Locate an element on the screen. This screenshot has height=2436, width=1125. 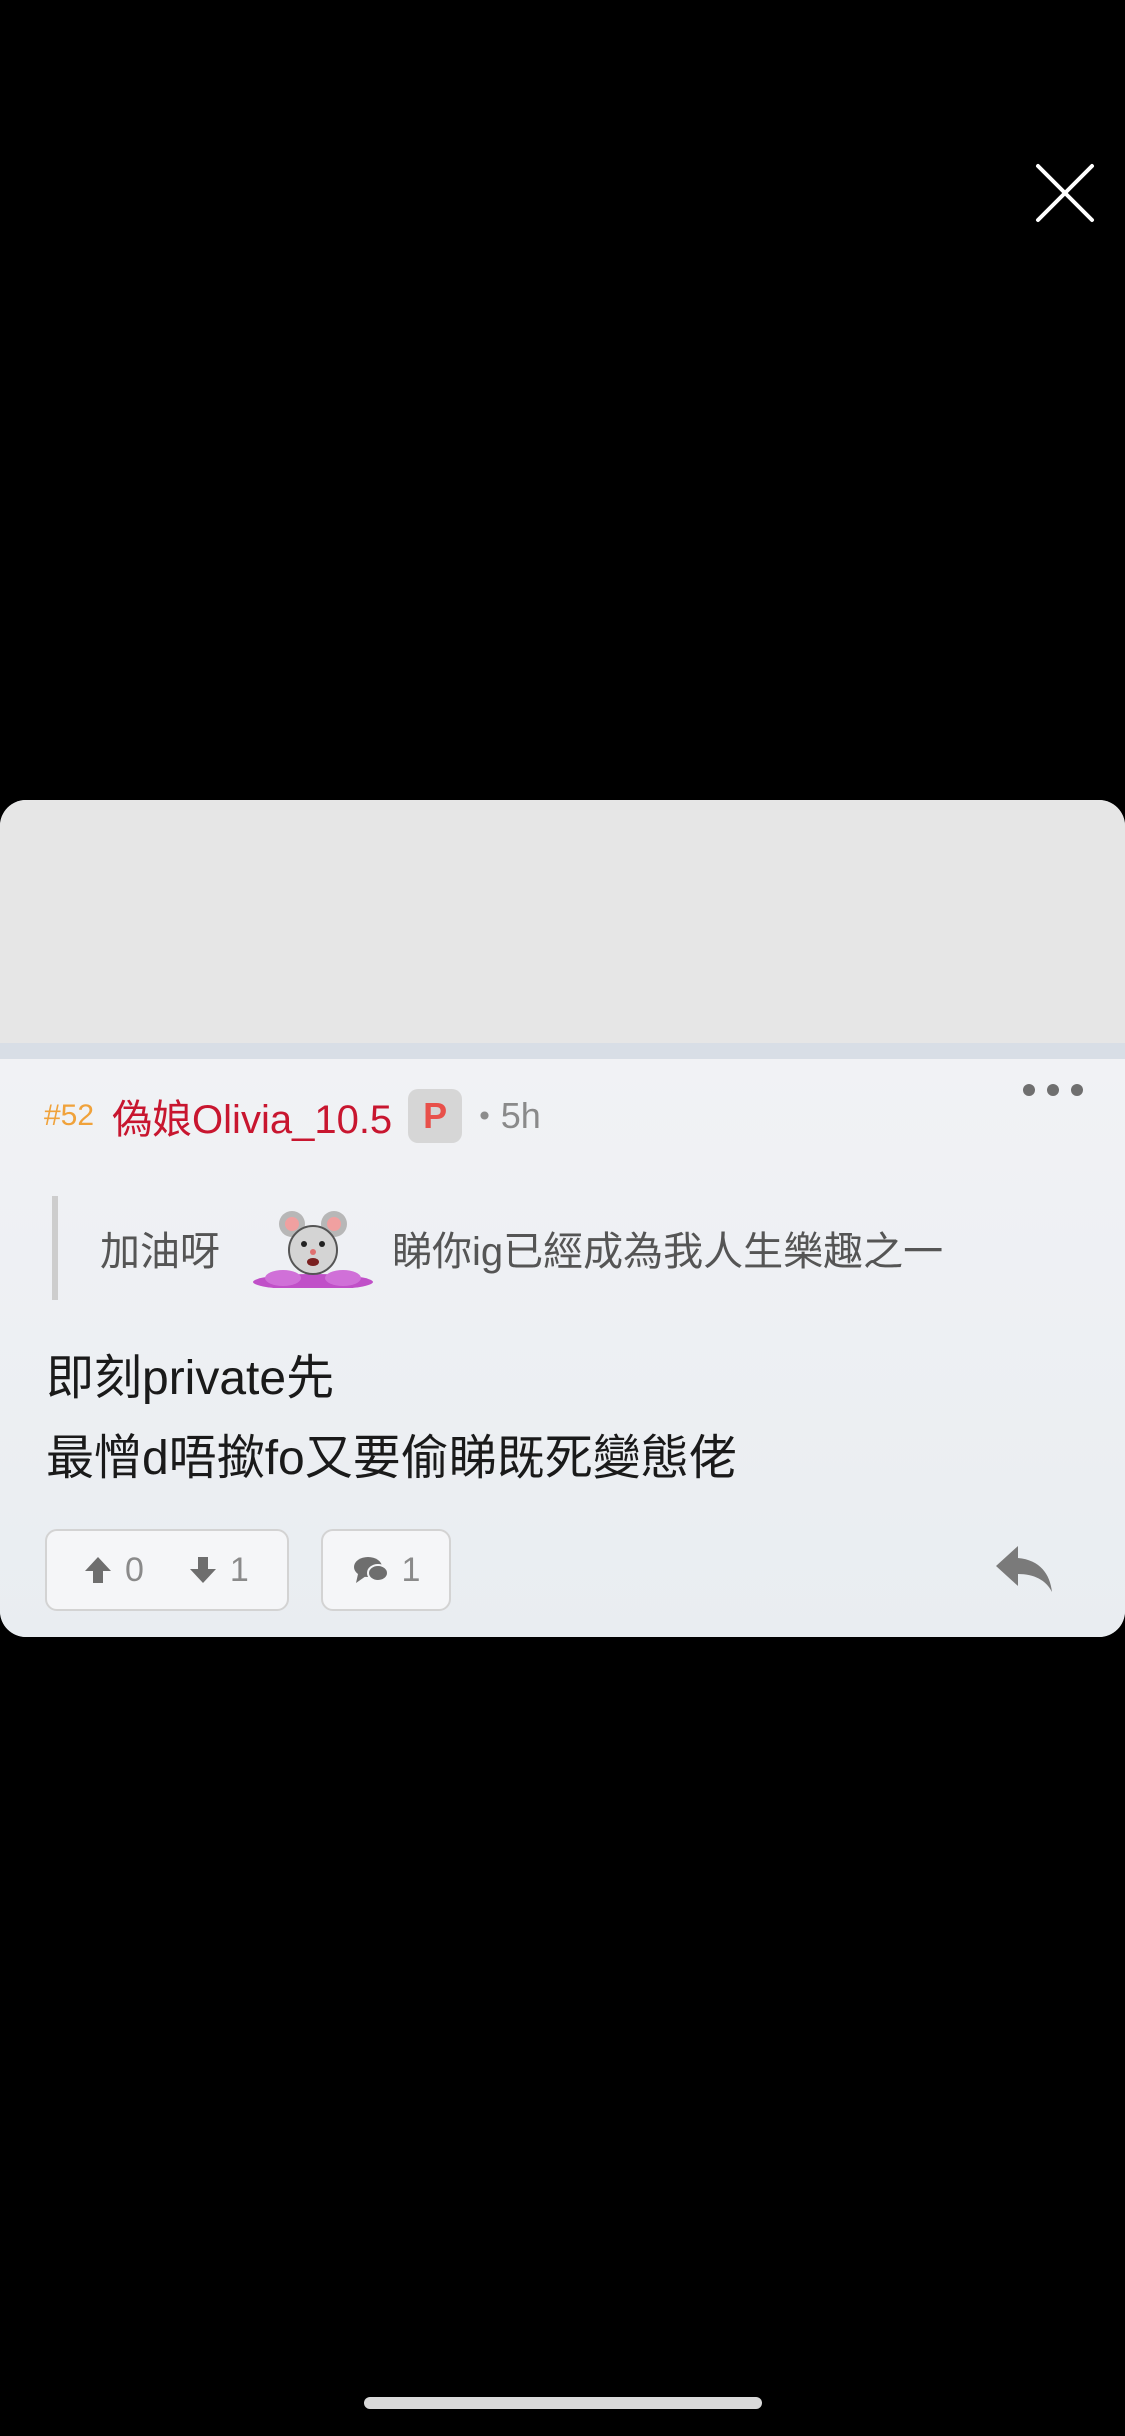
content-line: 最憎d唔撳fo又要偷睇既死變態佬 is located at coordinates (391, 1458).